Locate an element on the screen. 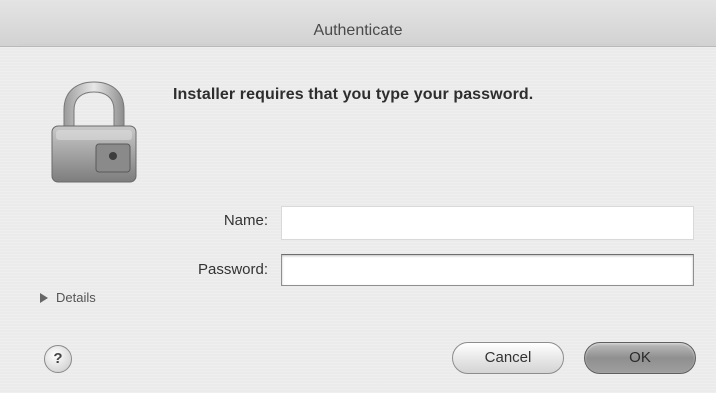 The image size is (716, 393). title-divider is located at coordinates (358, 44).